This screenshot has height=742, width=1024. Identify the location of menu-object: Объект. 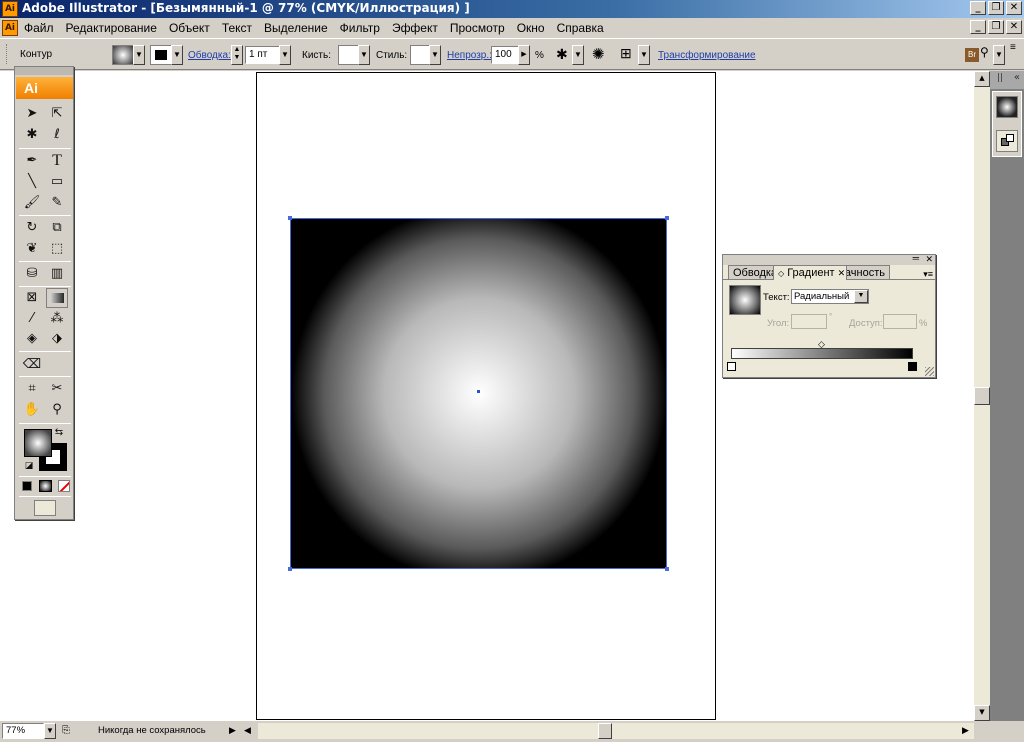
(189, 28).